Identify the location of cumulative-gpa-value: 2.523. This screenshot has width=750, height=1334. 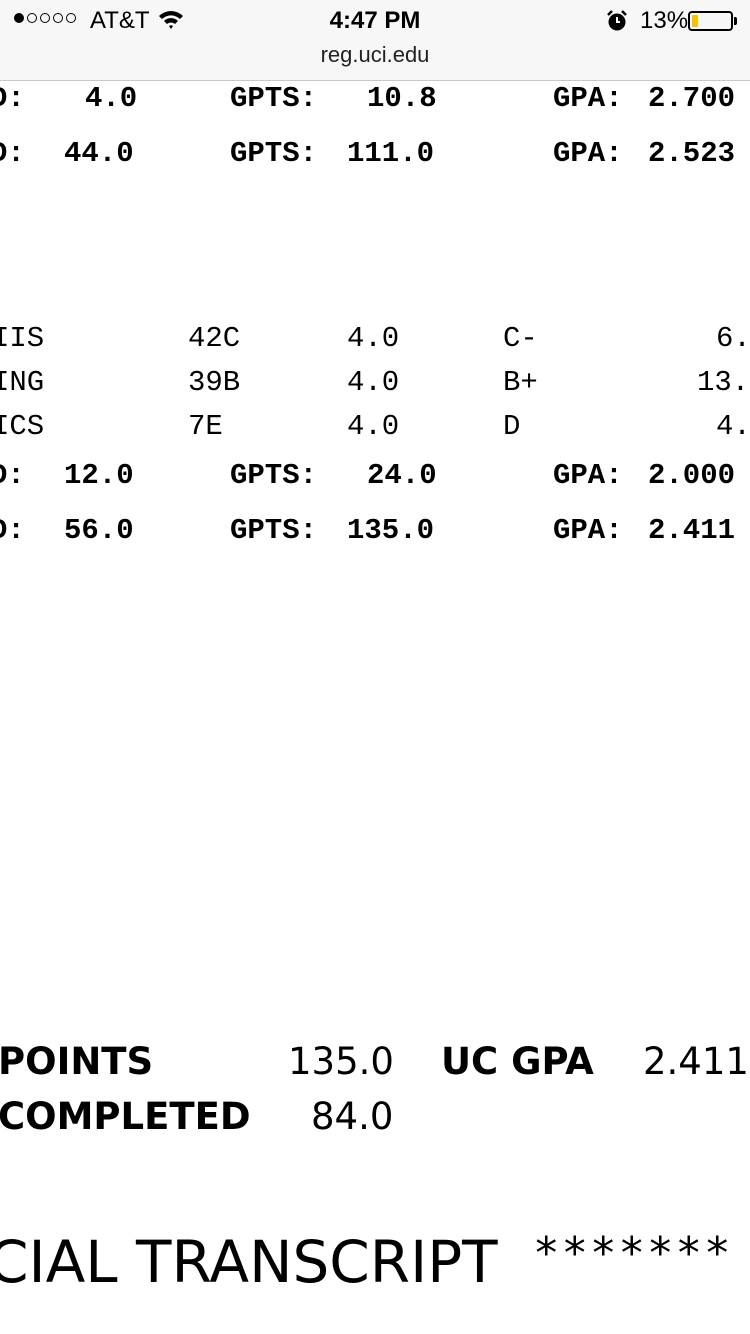
(692, 153).